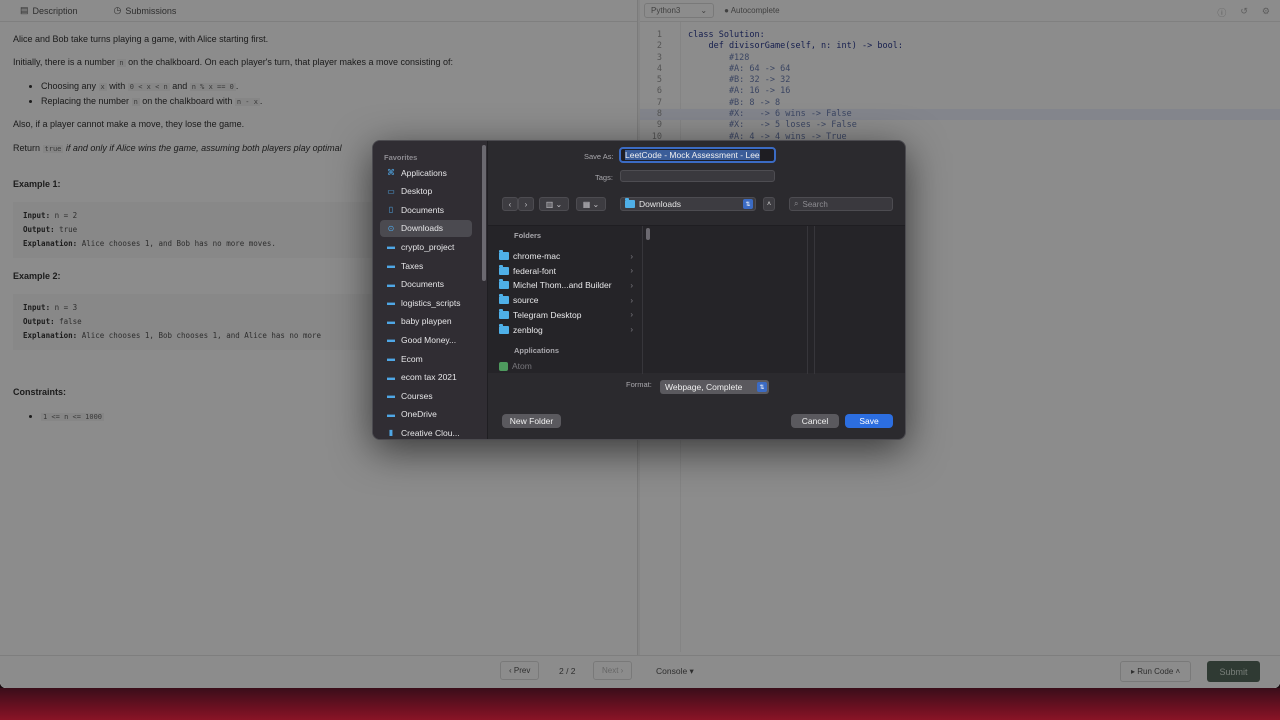 Image resolution: width=1280 pixels, height=720 pixels. I want to click on collapse-button: ˄, so click(769, 204).